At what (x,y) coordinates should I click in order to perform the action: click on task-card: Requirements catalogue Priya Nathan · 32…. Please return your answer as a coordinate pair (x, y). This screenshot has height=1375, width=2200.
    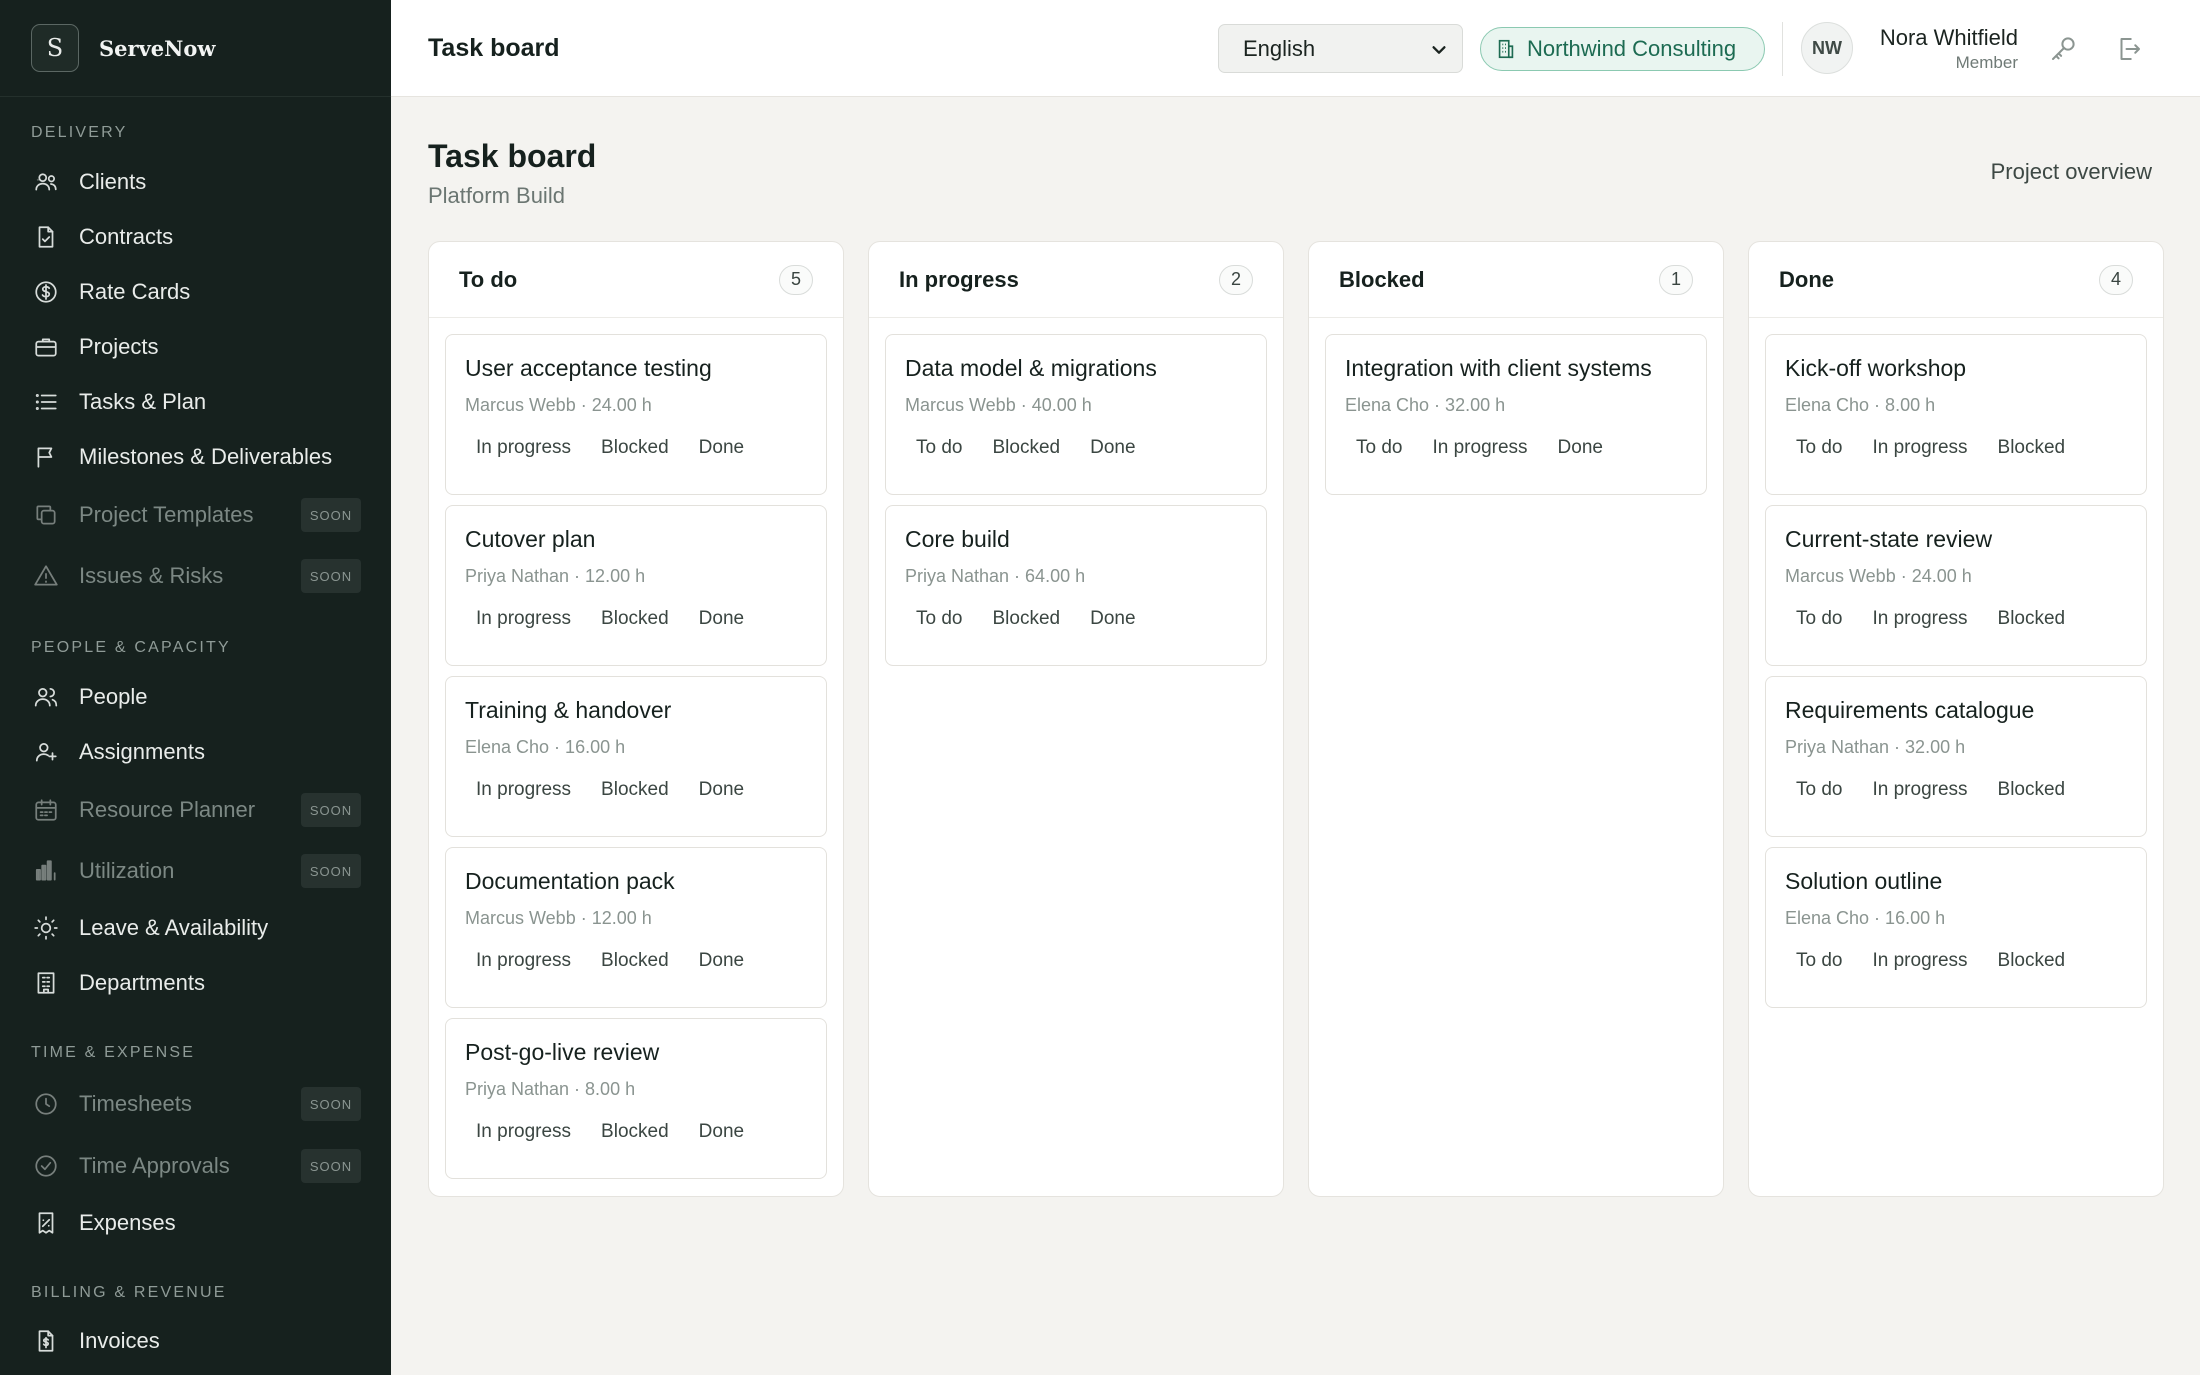
    Looking at the image, I should click on (1956, 756).